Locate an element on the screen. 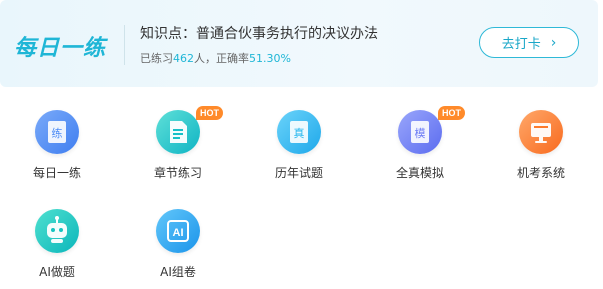  feature-label: 章节练习 is located at coordinates (177, 173).